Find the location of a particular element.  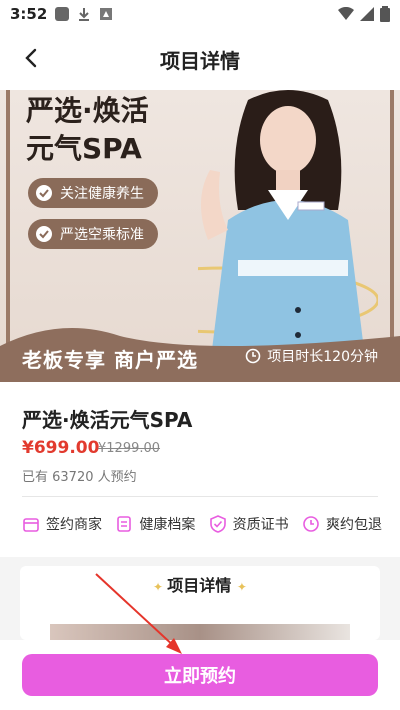

banner-headline-line2: 元气SPA is located at coordinates (84, 148).